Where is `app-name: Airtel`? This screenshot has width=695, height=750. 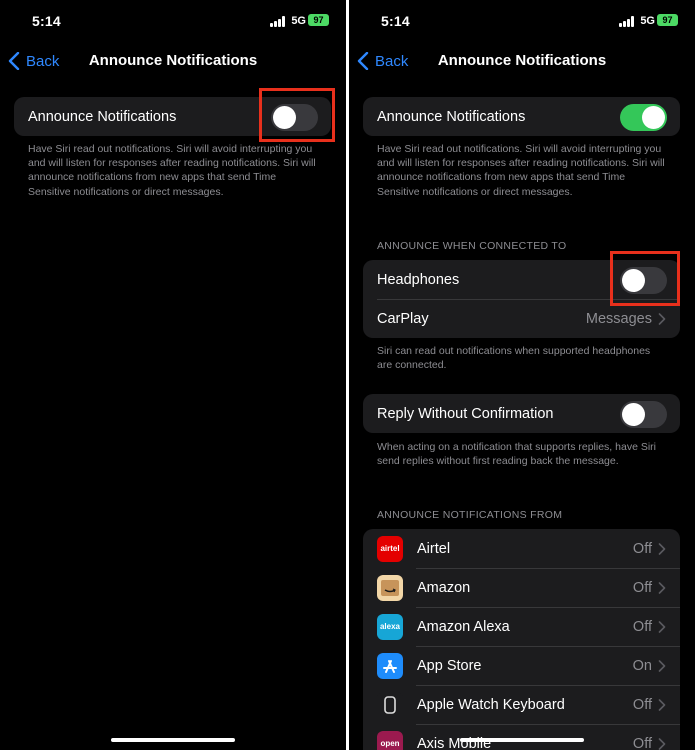 app-name: Airtel is located at coordinates (434, 548).